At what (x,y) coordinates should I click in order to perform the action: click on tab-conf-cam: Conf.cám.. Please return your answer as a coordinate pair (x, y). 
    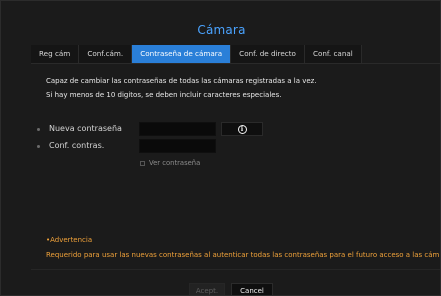
    Looking at the image, I should click on (106, 54).